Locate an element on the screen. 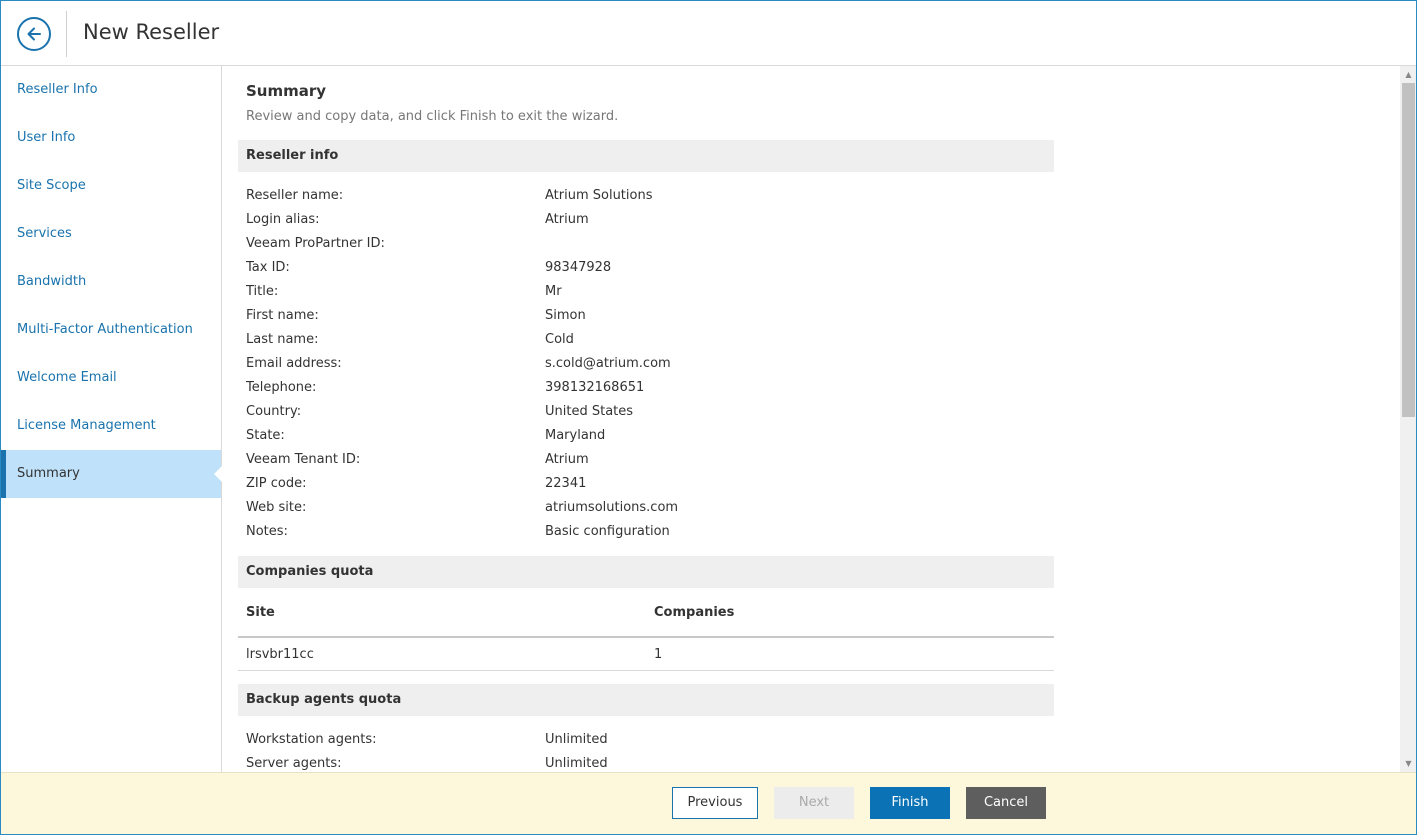 The height and width of the screenshot is (835, 1417). scroll-down-icon: ▼ is located at coordinates (1408, 763).